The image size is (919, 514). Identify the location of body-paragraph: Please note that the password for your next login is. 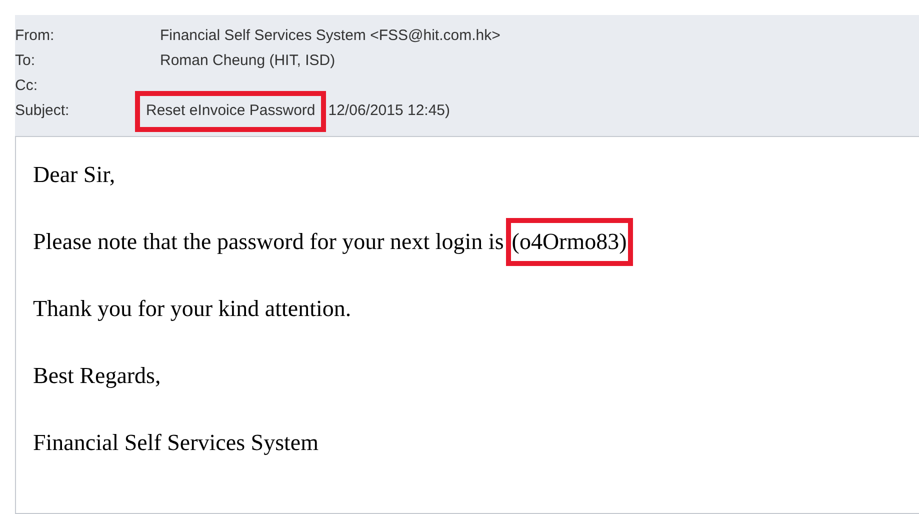
(268, 242).